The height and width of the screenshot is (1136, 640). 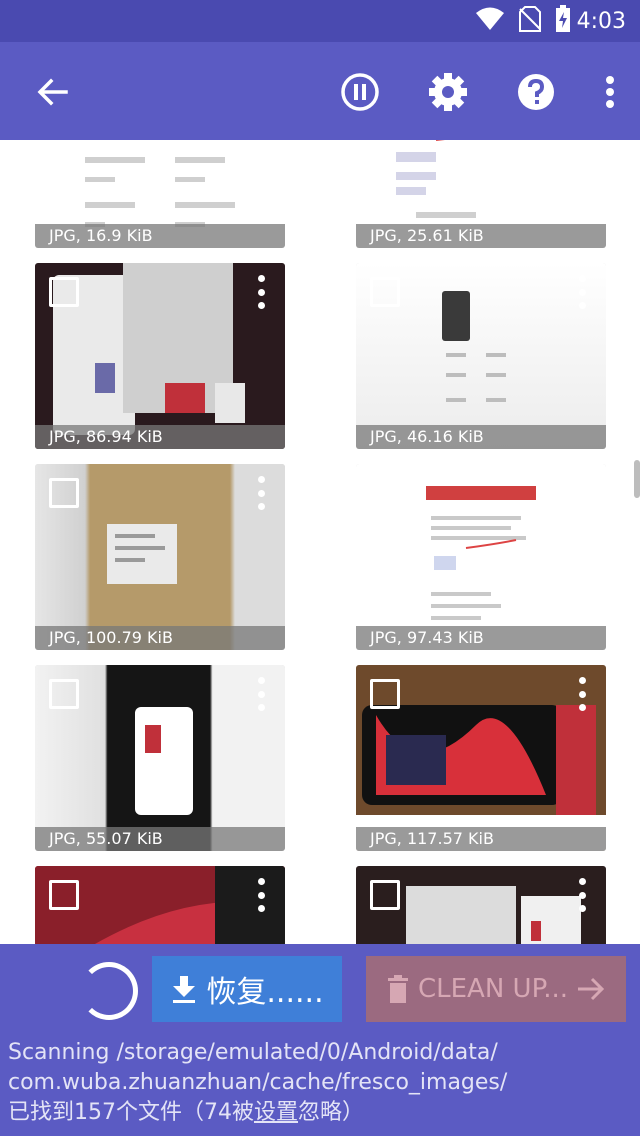 I want to click on scan-path-line-2: com.wuba.zhuanzhuan/cache/fresco_images/, so click(x=258, y=1082).